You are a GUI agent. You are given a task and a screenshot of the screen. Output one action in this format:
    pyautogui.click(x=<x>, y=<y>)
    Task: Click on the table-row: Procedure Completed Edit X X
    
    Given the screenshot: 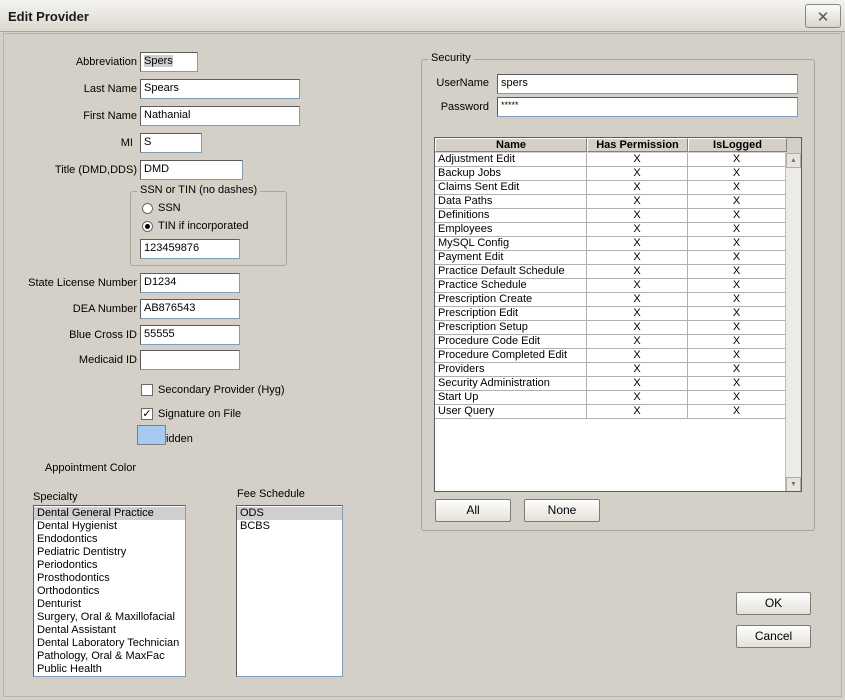 What is the action you would take?
    pyautogui.click(x=610, y=356)
    